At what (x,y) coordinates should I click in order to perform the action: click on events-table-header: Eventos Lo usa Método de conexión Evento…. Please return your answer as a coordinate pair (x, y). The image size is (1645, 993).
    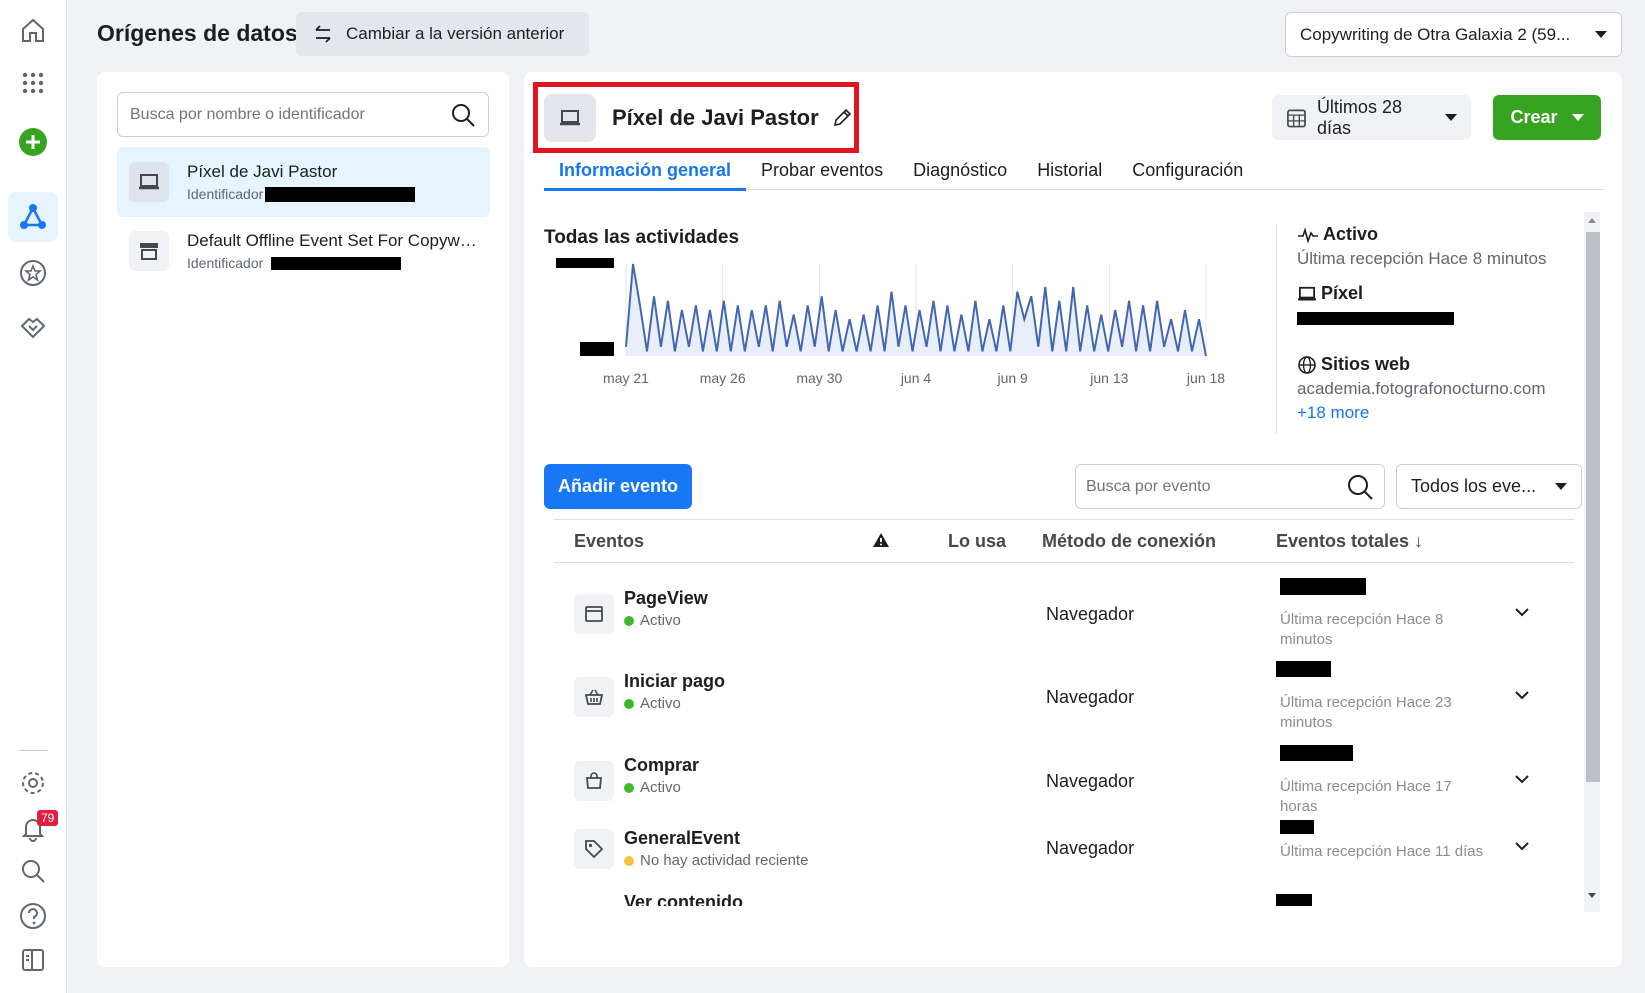
    Looking at the image, I should click on (1064, 541).